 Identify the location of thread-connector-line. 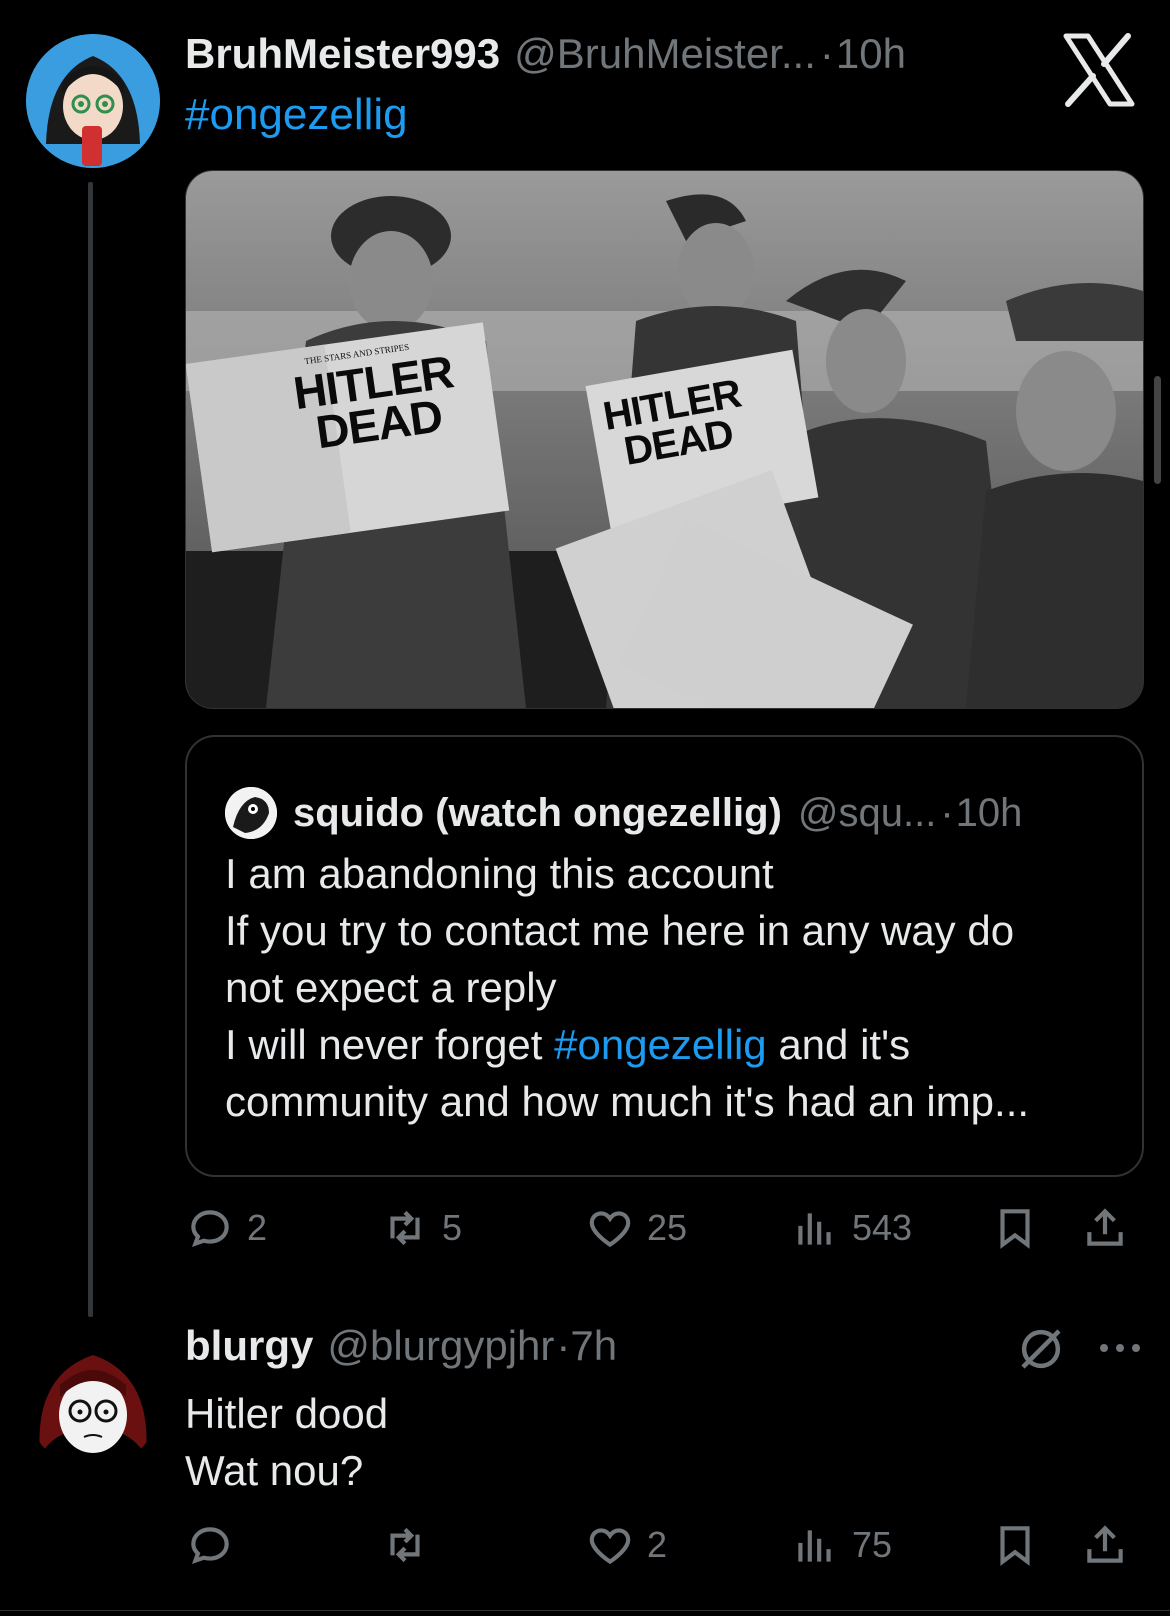
(90, 749).